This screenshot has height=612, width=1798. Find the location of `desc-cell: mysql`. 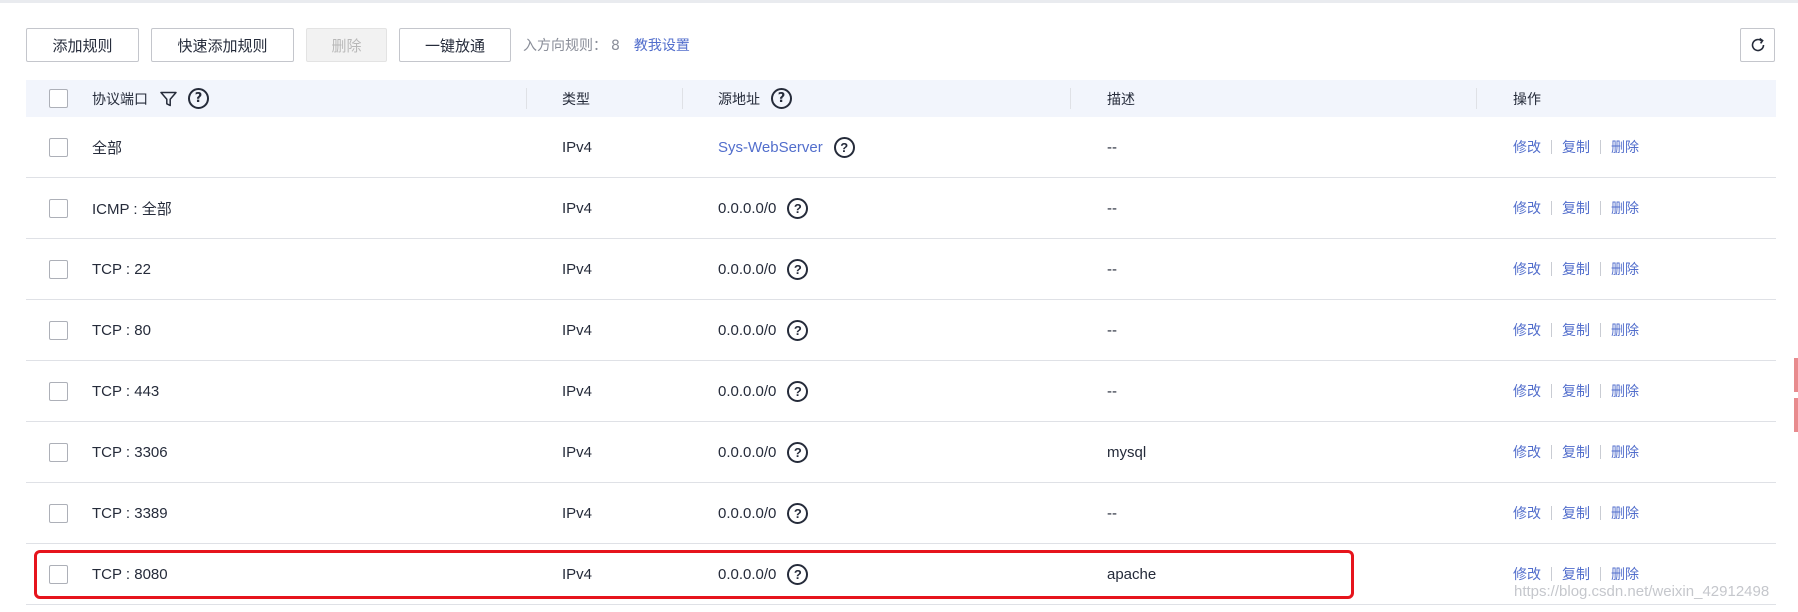

desc-cell: mysql is located at coordinates (1127, 452).